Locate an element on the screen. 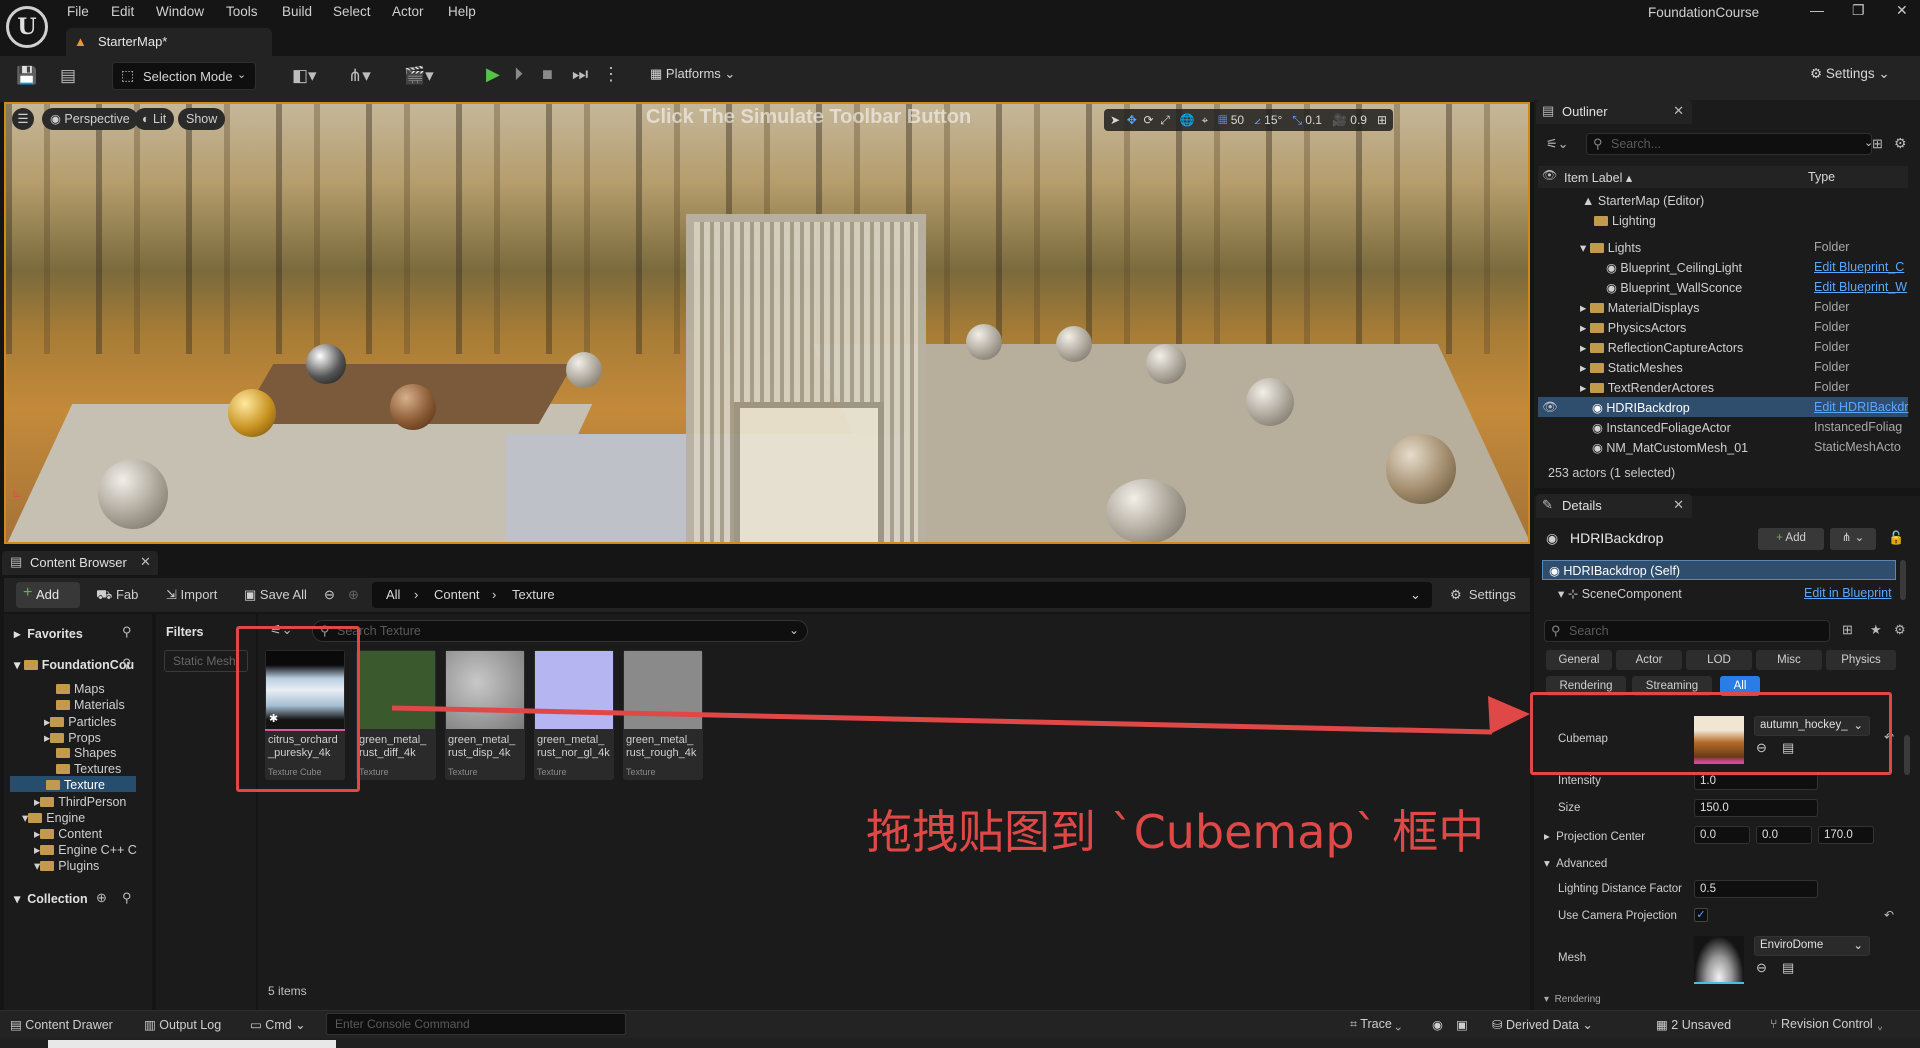  rotate-icon: ⟳ is located at coordinates (1148, 120).